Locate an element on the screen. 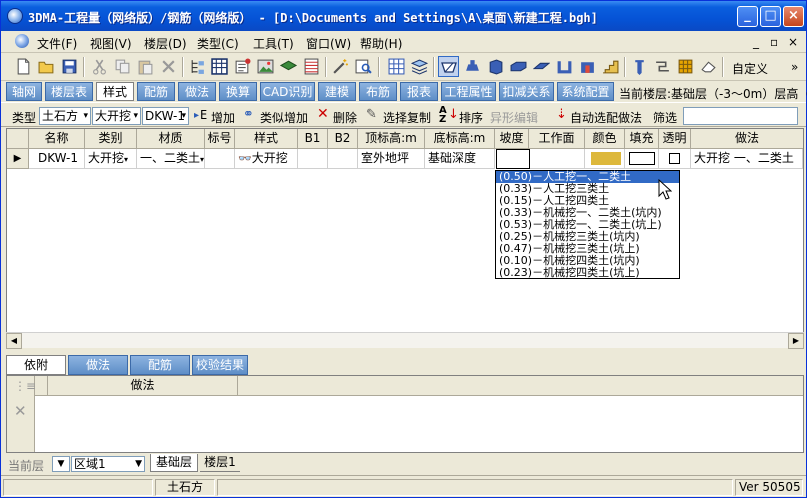 The height and width of the screenshot is (498, 807). menu-floor: 楼层(D) is located at coordinates (165, 43).